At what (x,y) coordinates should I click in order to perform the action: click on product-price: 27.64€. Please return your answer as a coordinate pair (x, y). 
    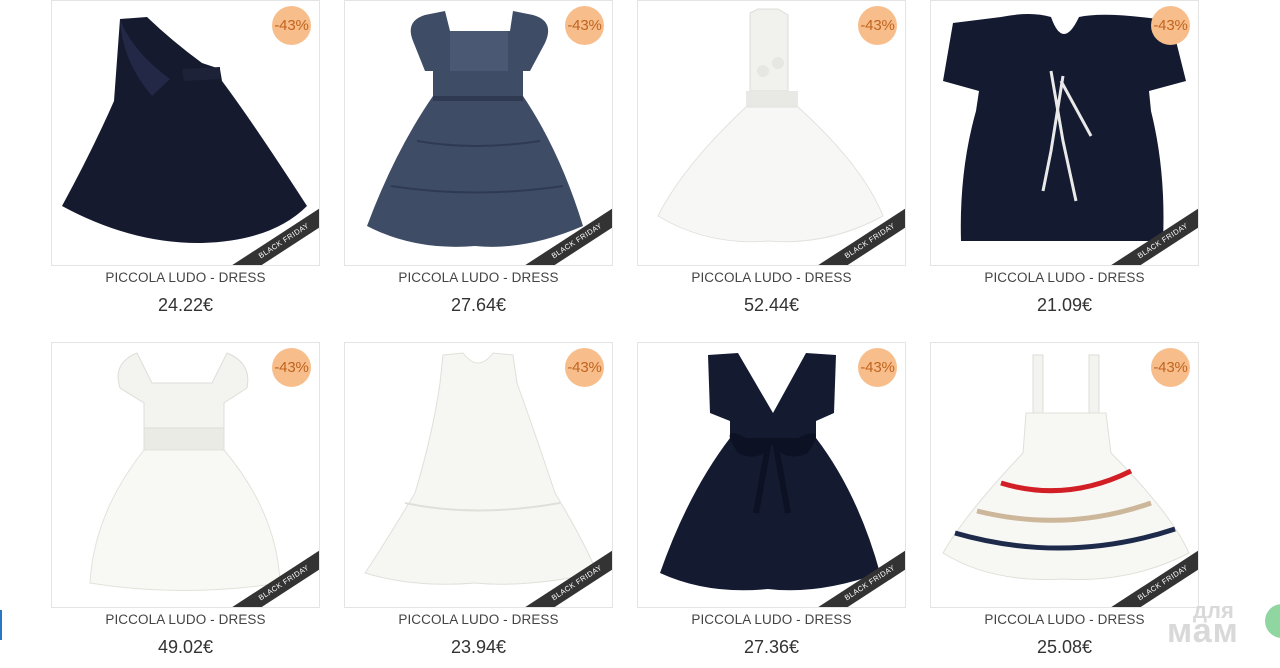
    Looking at the image, I should click on (478, 305).